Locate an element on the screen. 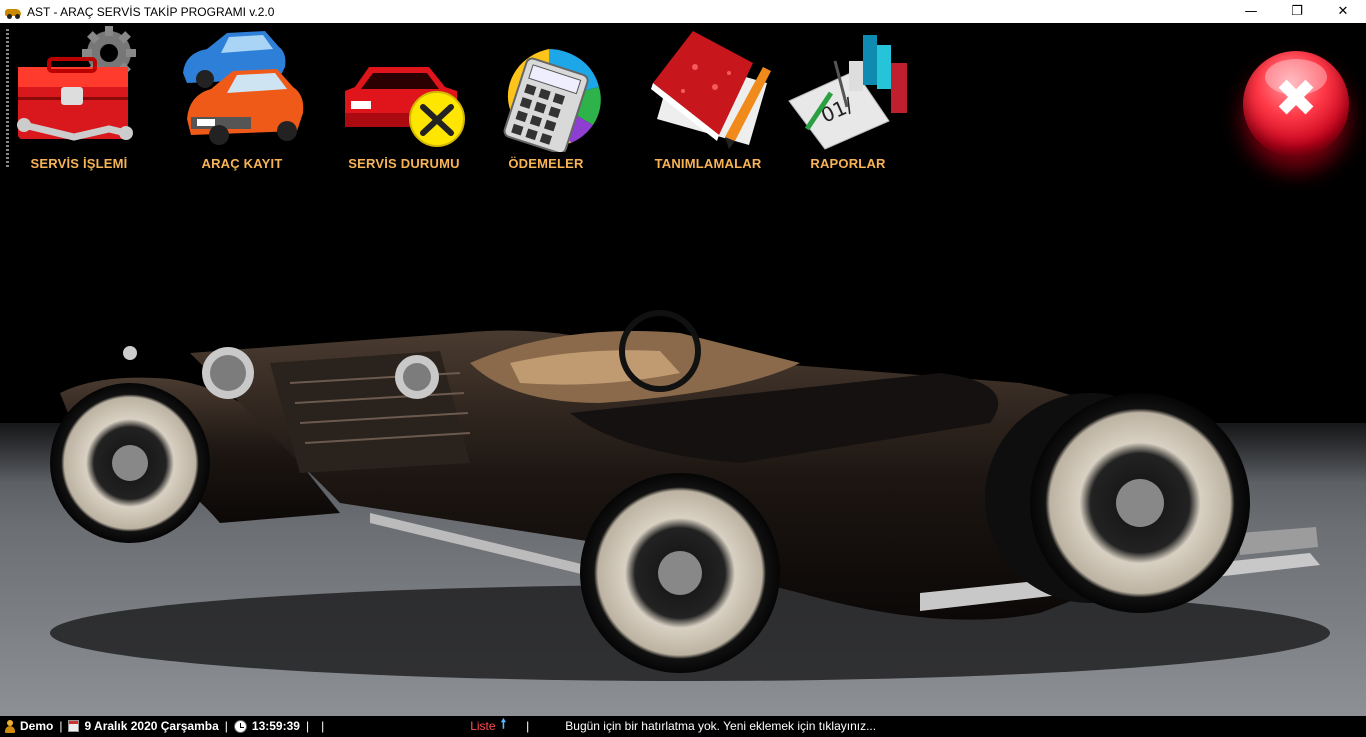 The width and height of the screenshot is (1366, 737). user-icon is located at coordinates (10, 726).